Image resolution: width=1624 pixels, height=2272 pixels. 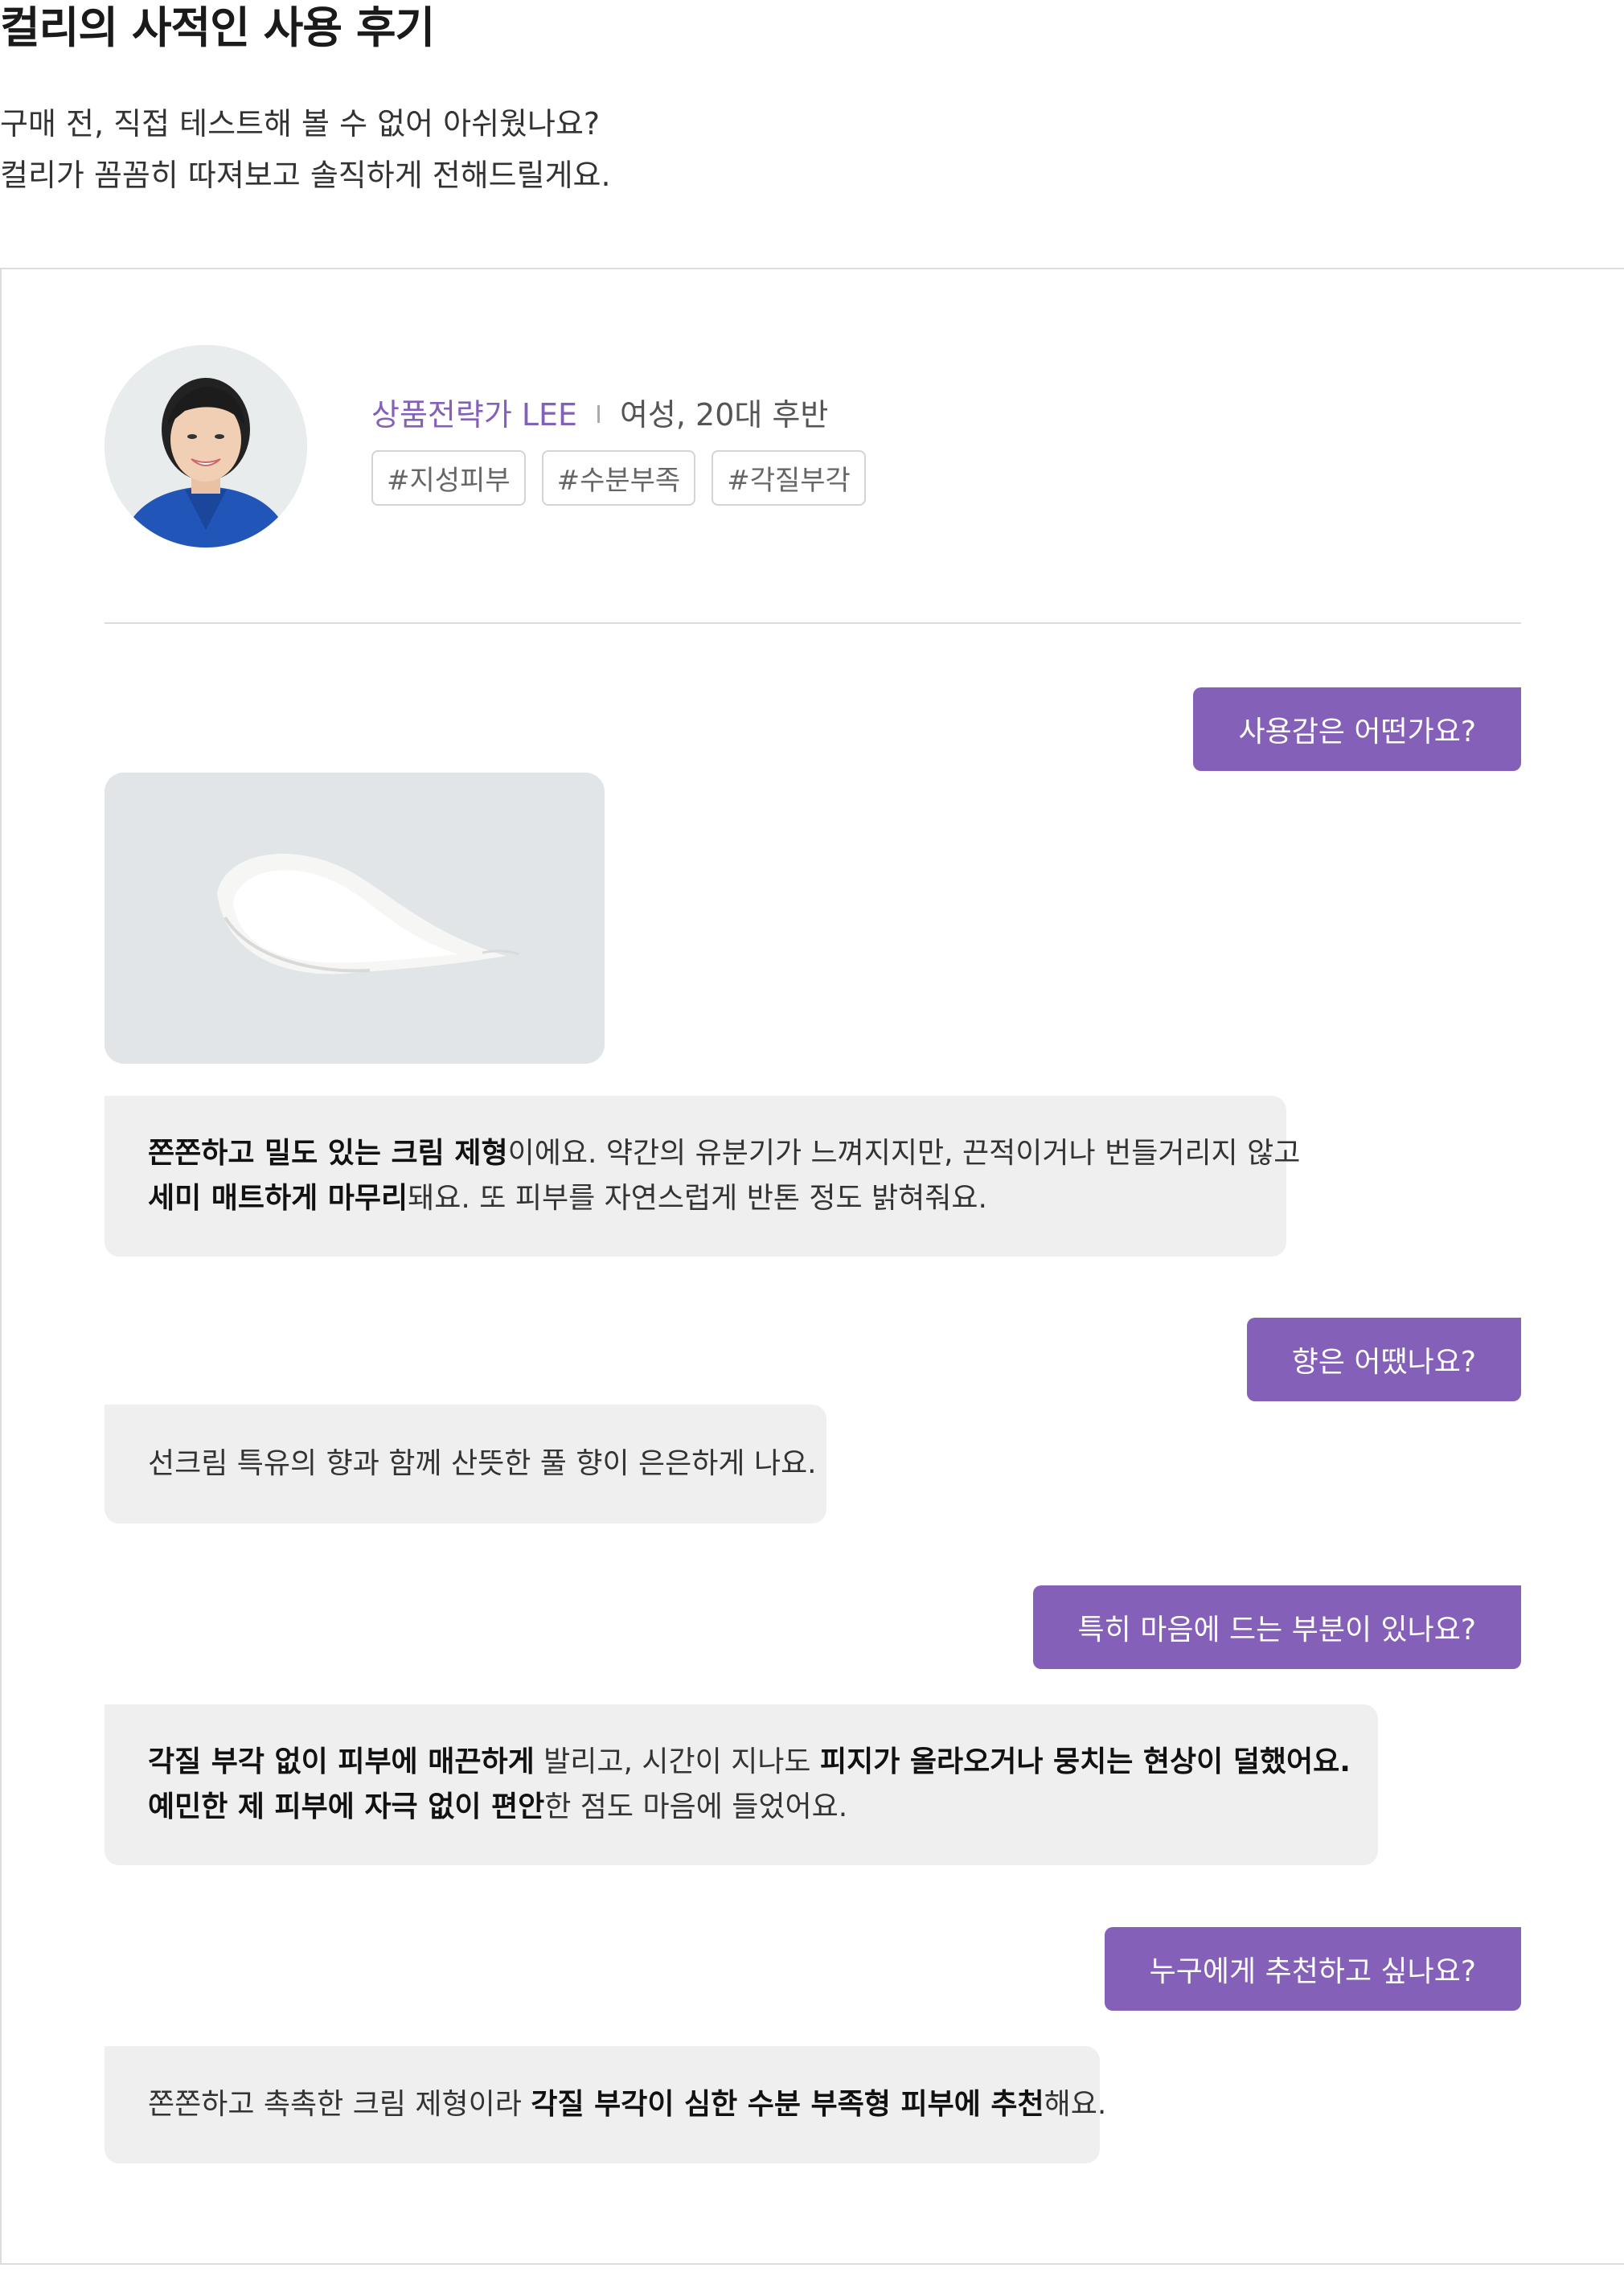 I want to click on reviewer-separator: I, so click(x=599, y=415).